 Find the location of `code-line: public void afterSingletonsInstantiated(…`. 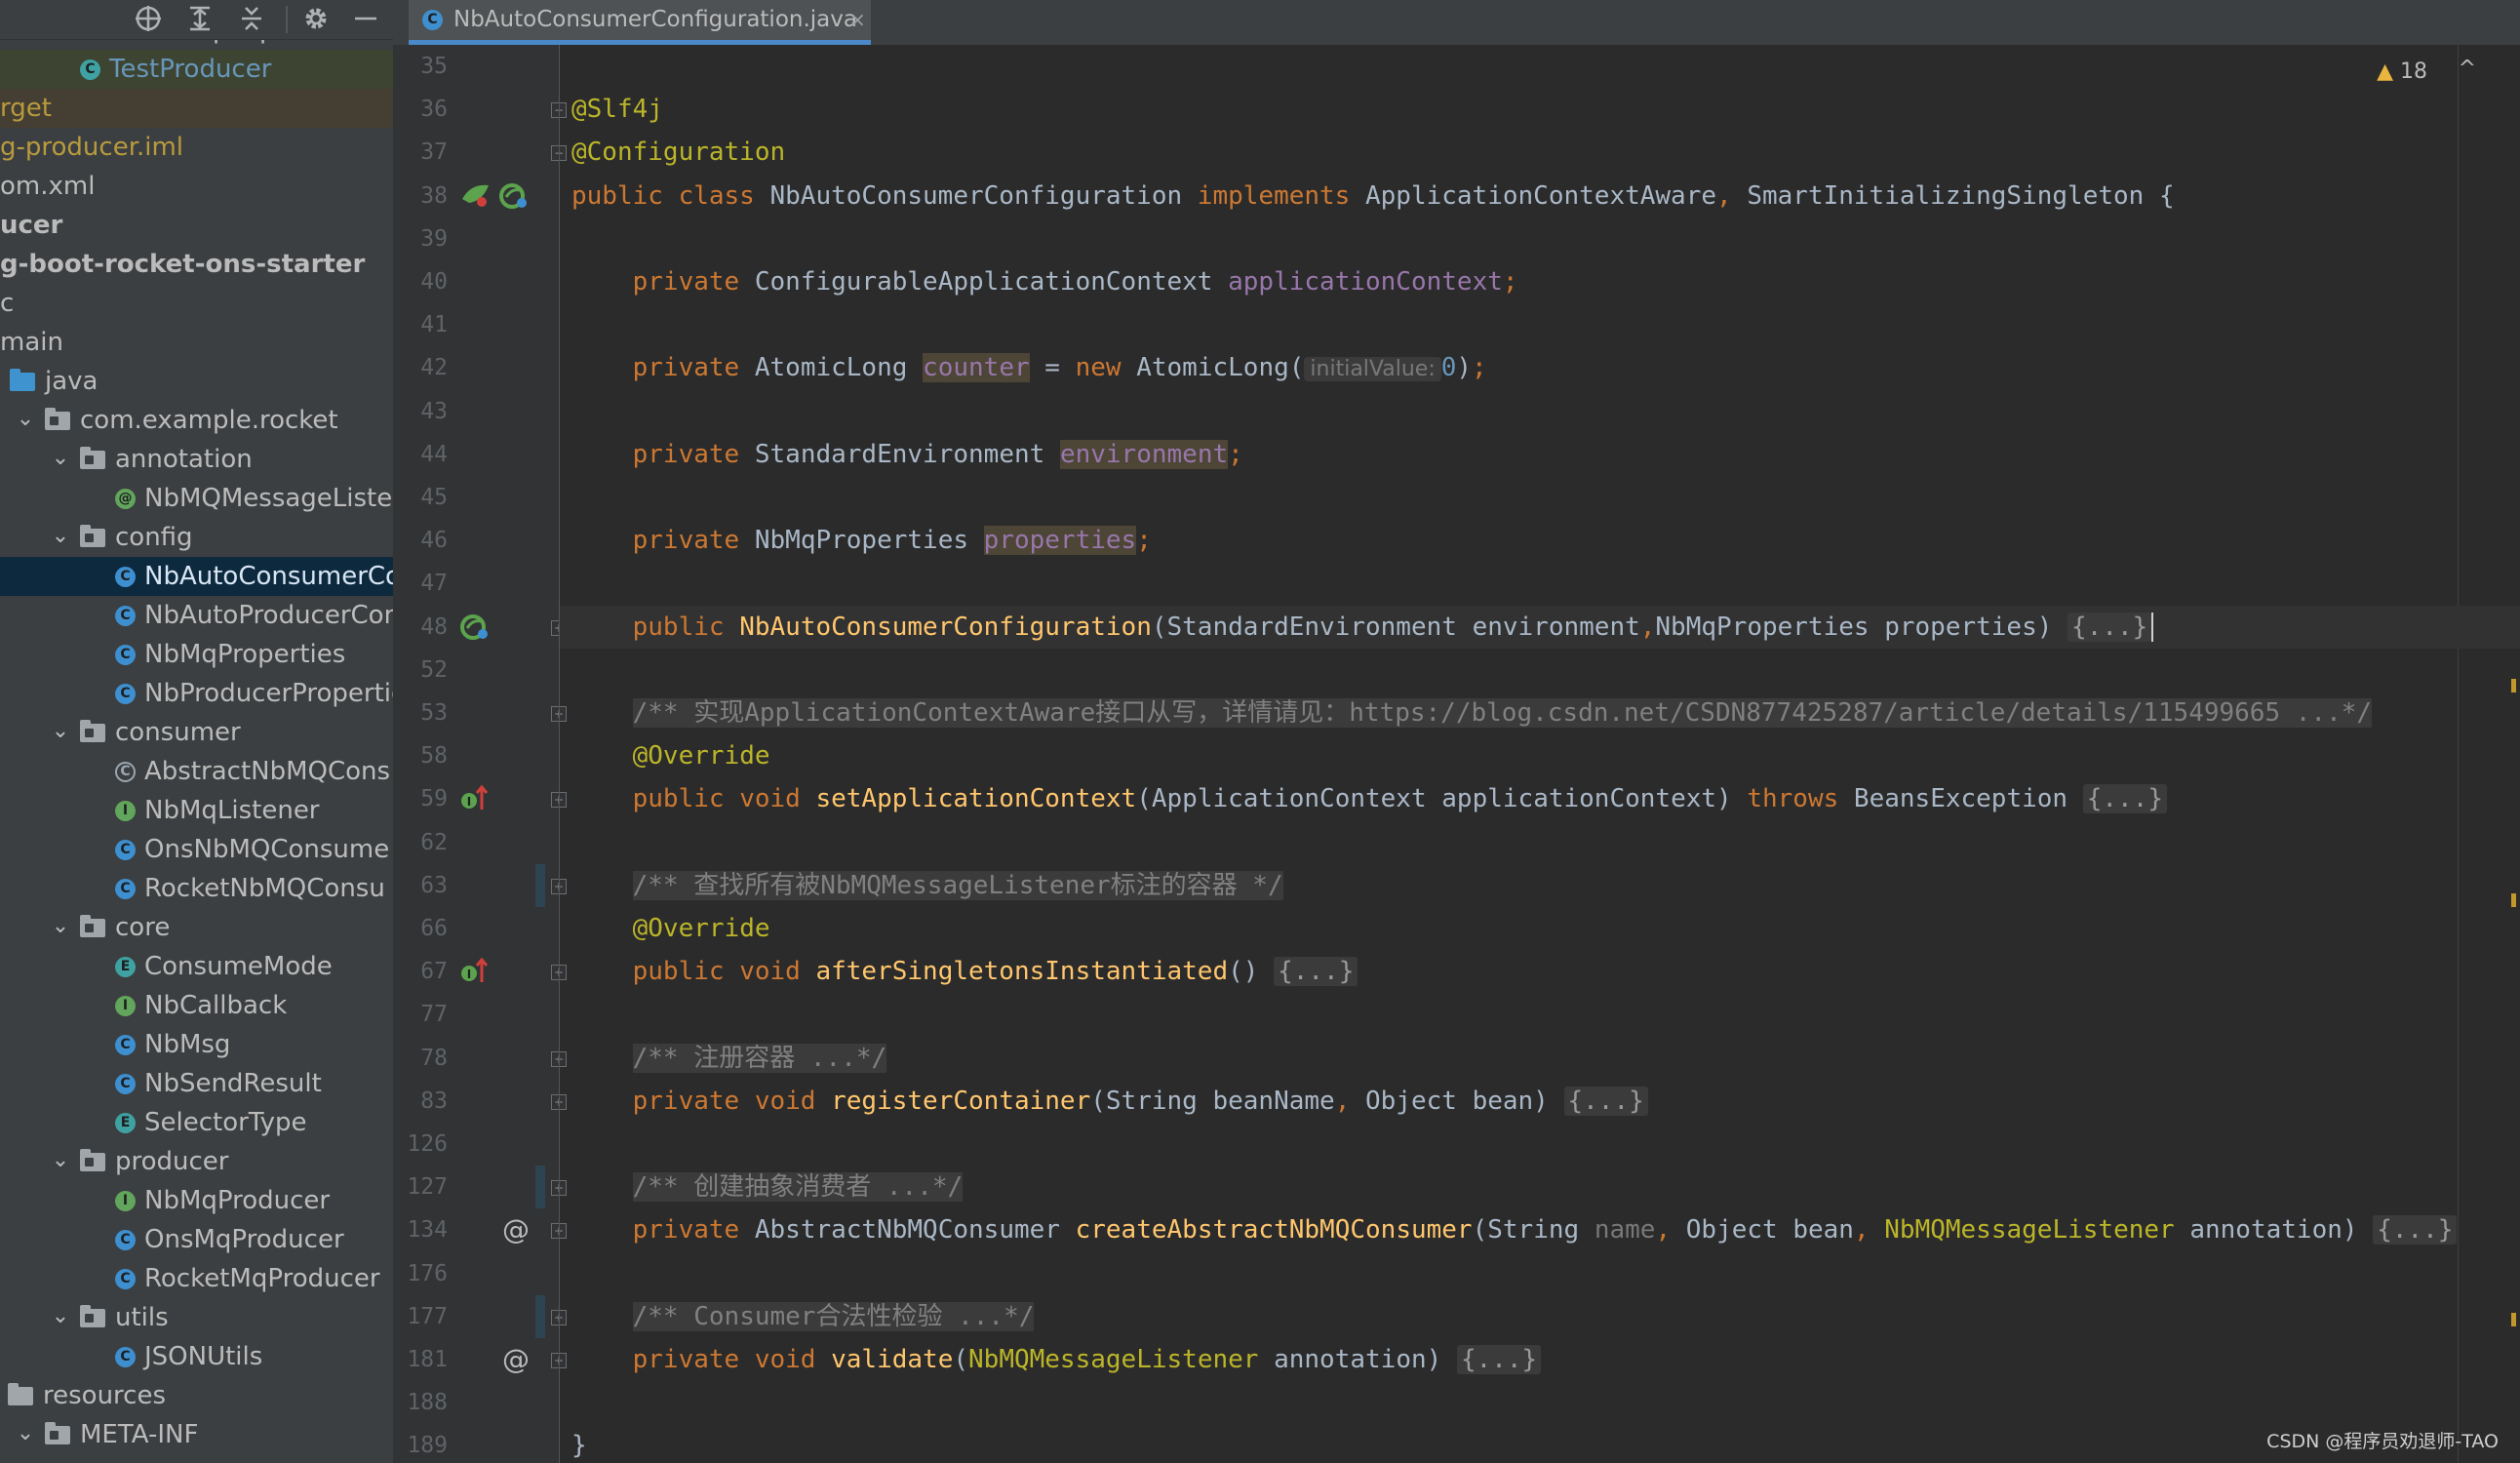

code-line: public void afterSingletonsInstantiated(… is located at coordinates (964, 972).